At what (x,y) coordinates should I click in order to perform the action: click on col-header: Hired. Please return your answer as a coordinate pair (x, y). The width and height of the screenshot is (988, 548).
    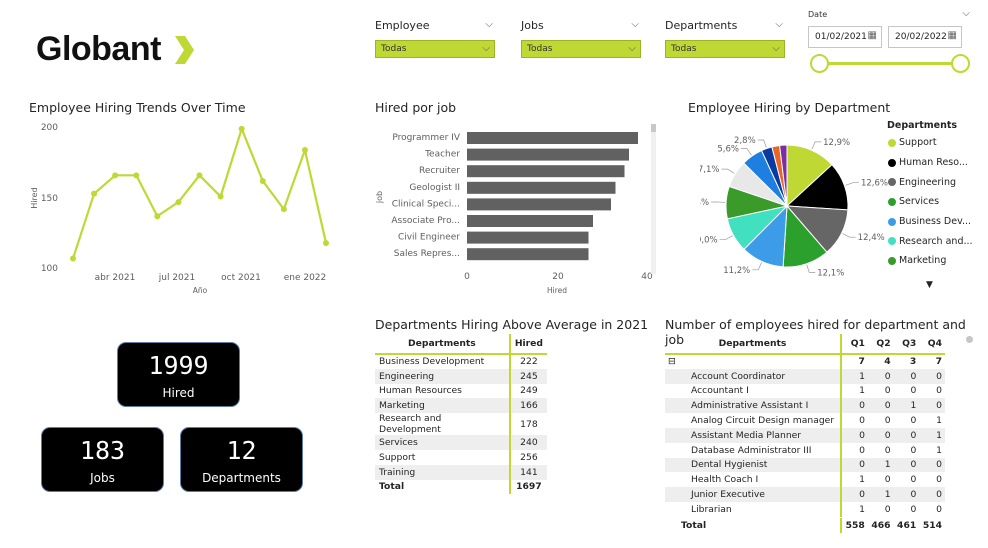
    Looking at the image, I should click on (528, 344).